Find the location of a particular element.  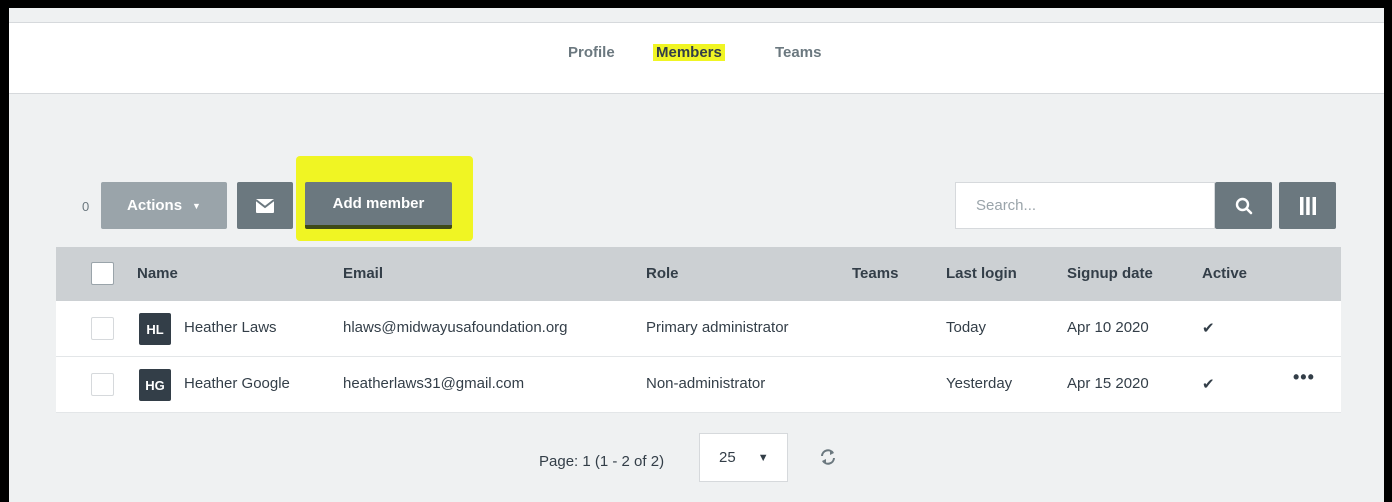

add-member-button: Add member is located at coordinates (378, 205).